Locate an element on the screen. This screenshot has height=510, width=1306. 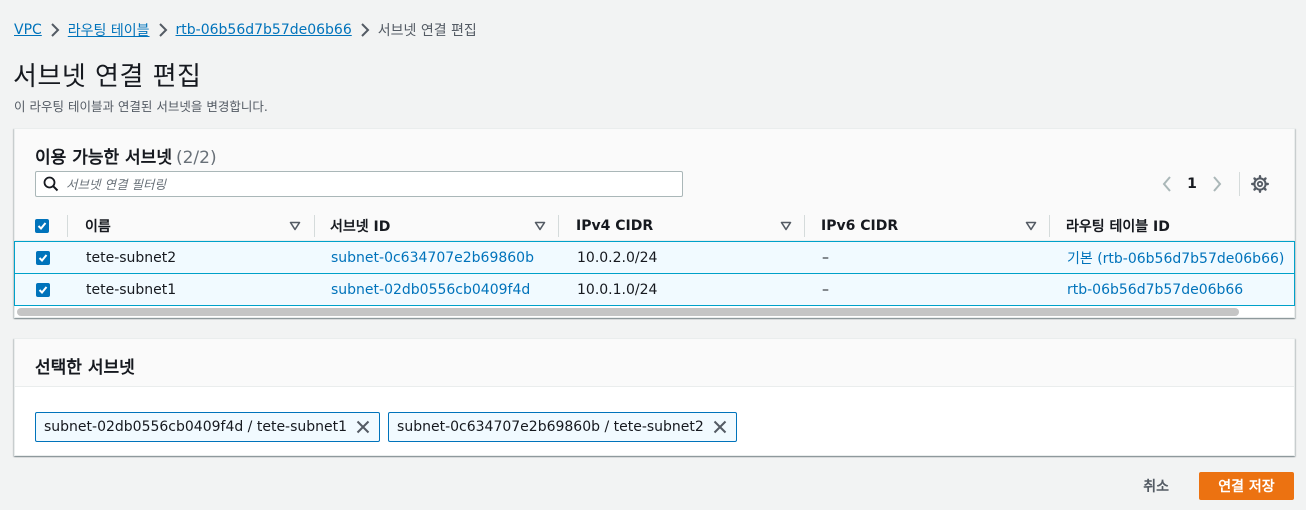
settings-button is located at coordinates (1260, 184).